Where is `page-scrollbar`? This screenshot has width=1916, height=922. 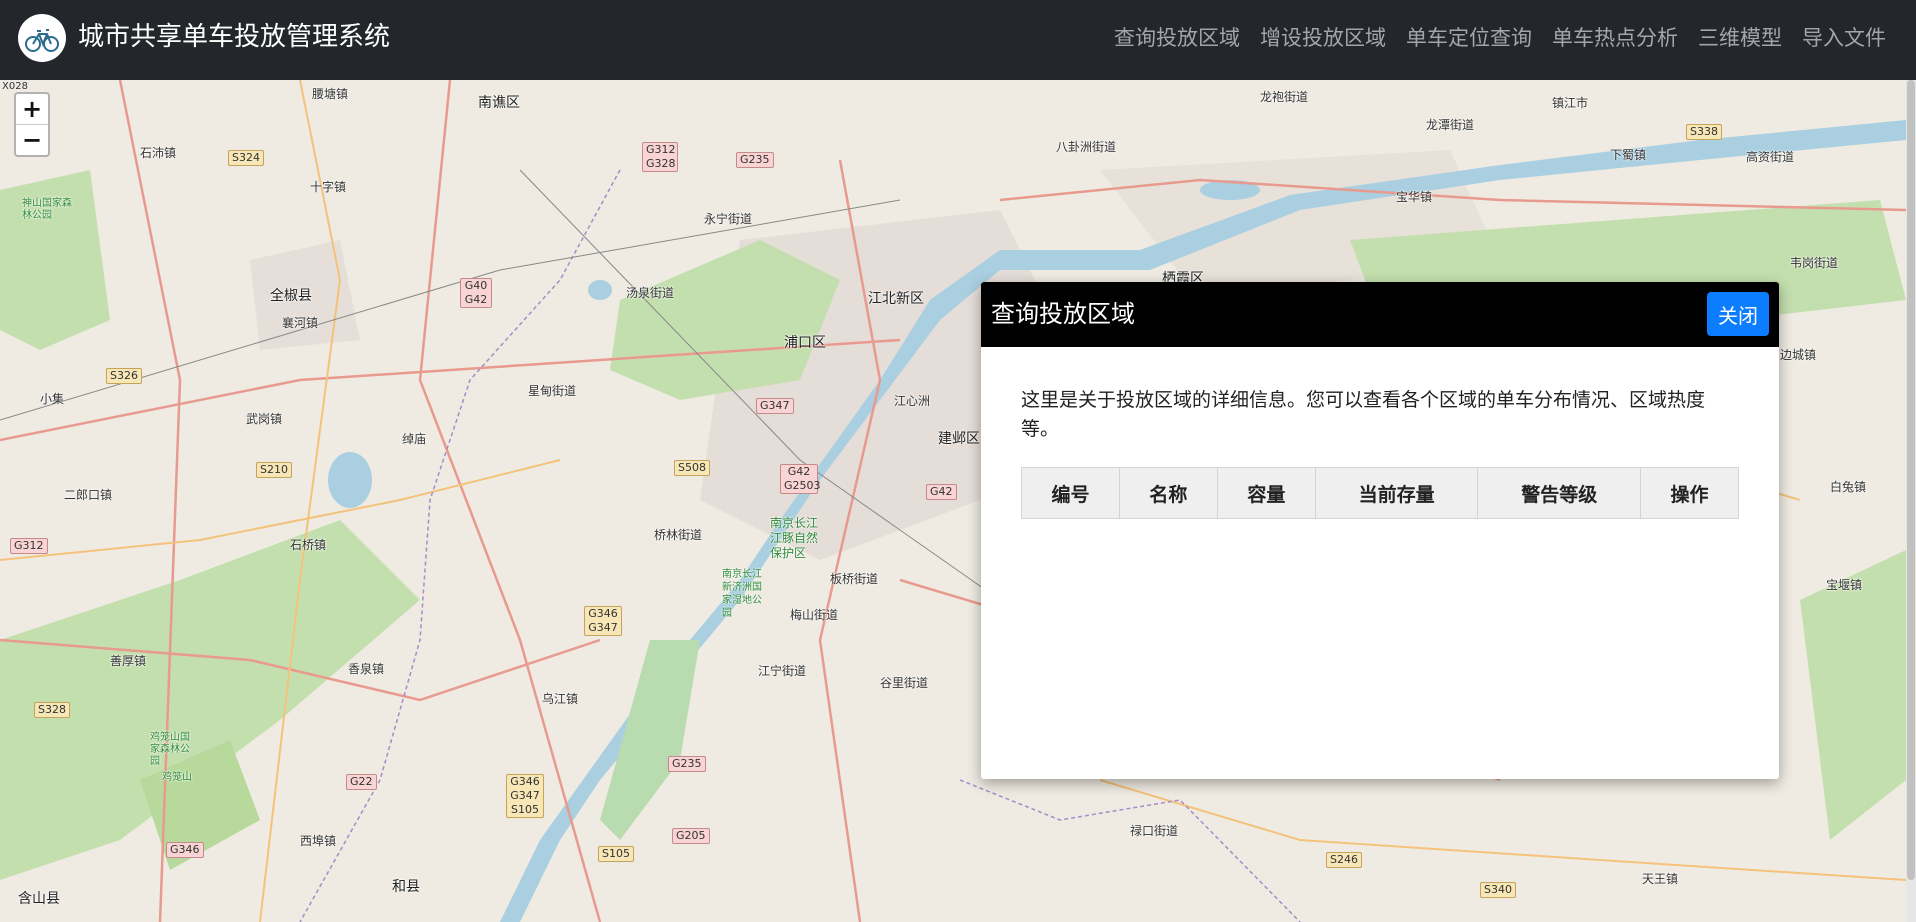 page-scrollbar is located at coordinates (1911, 501).